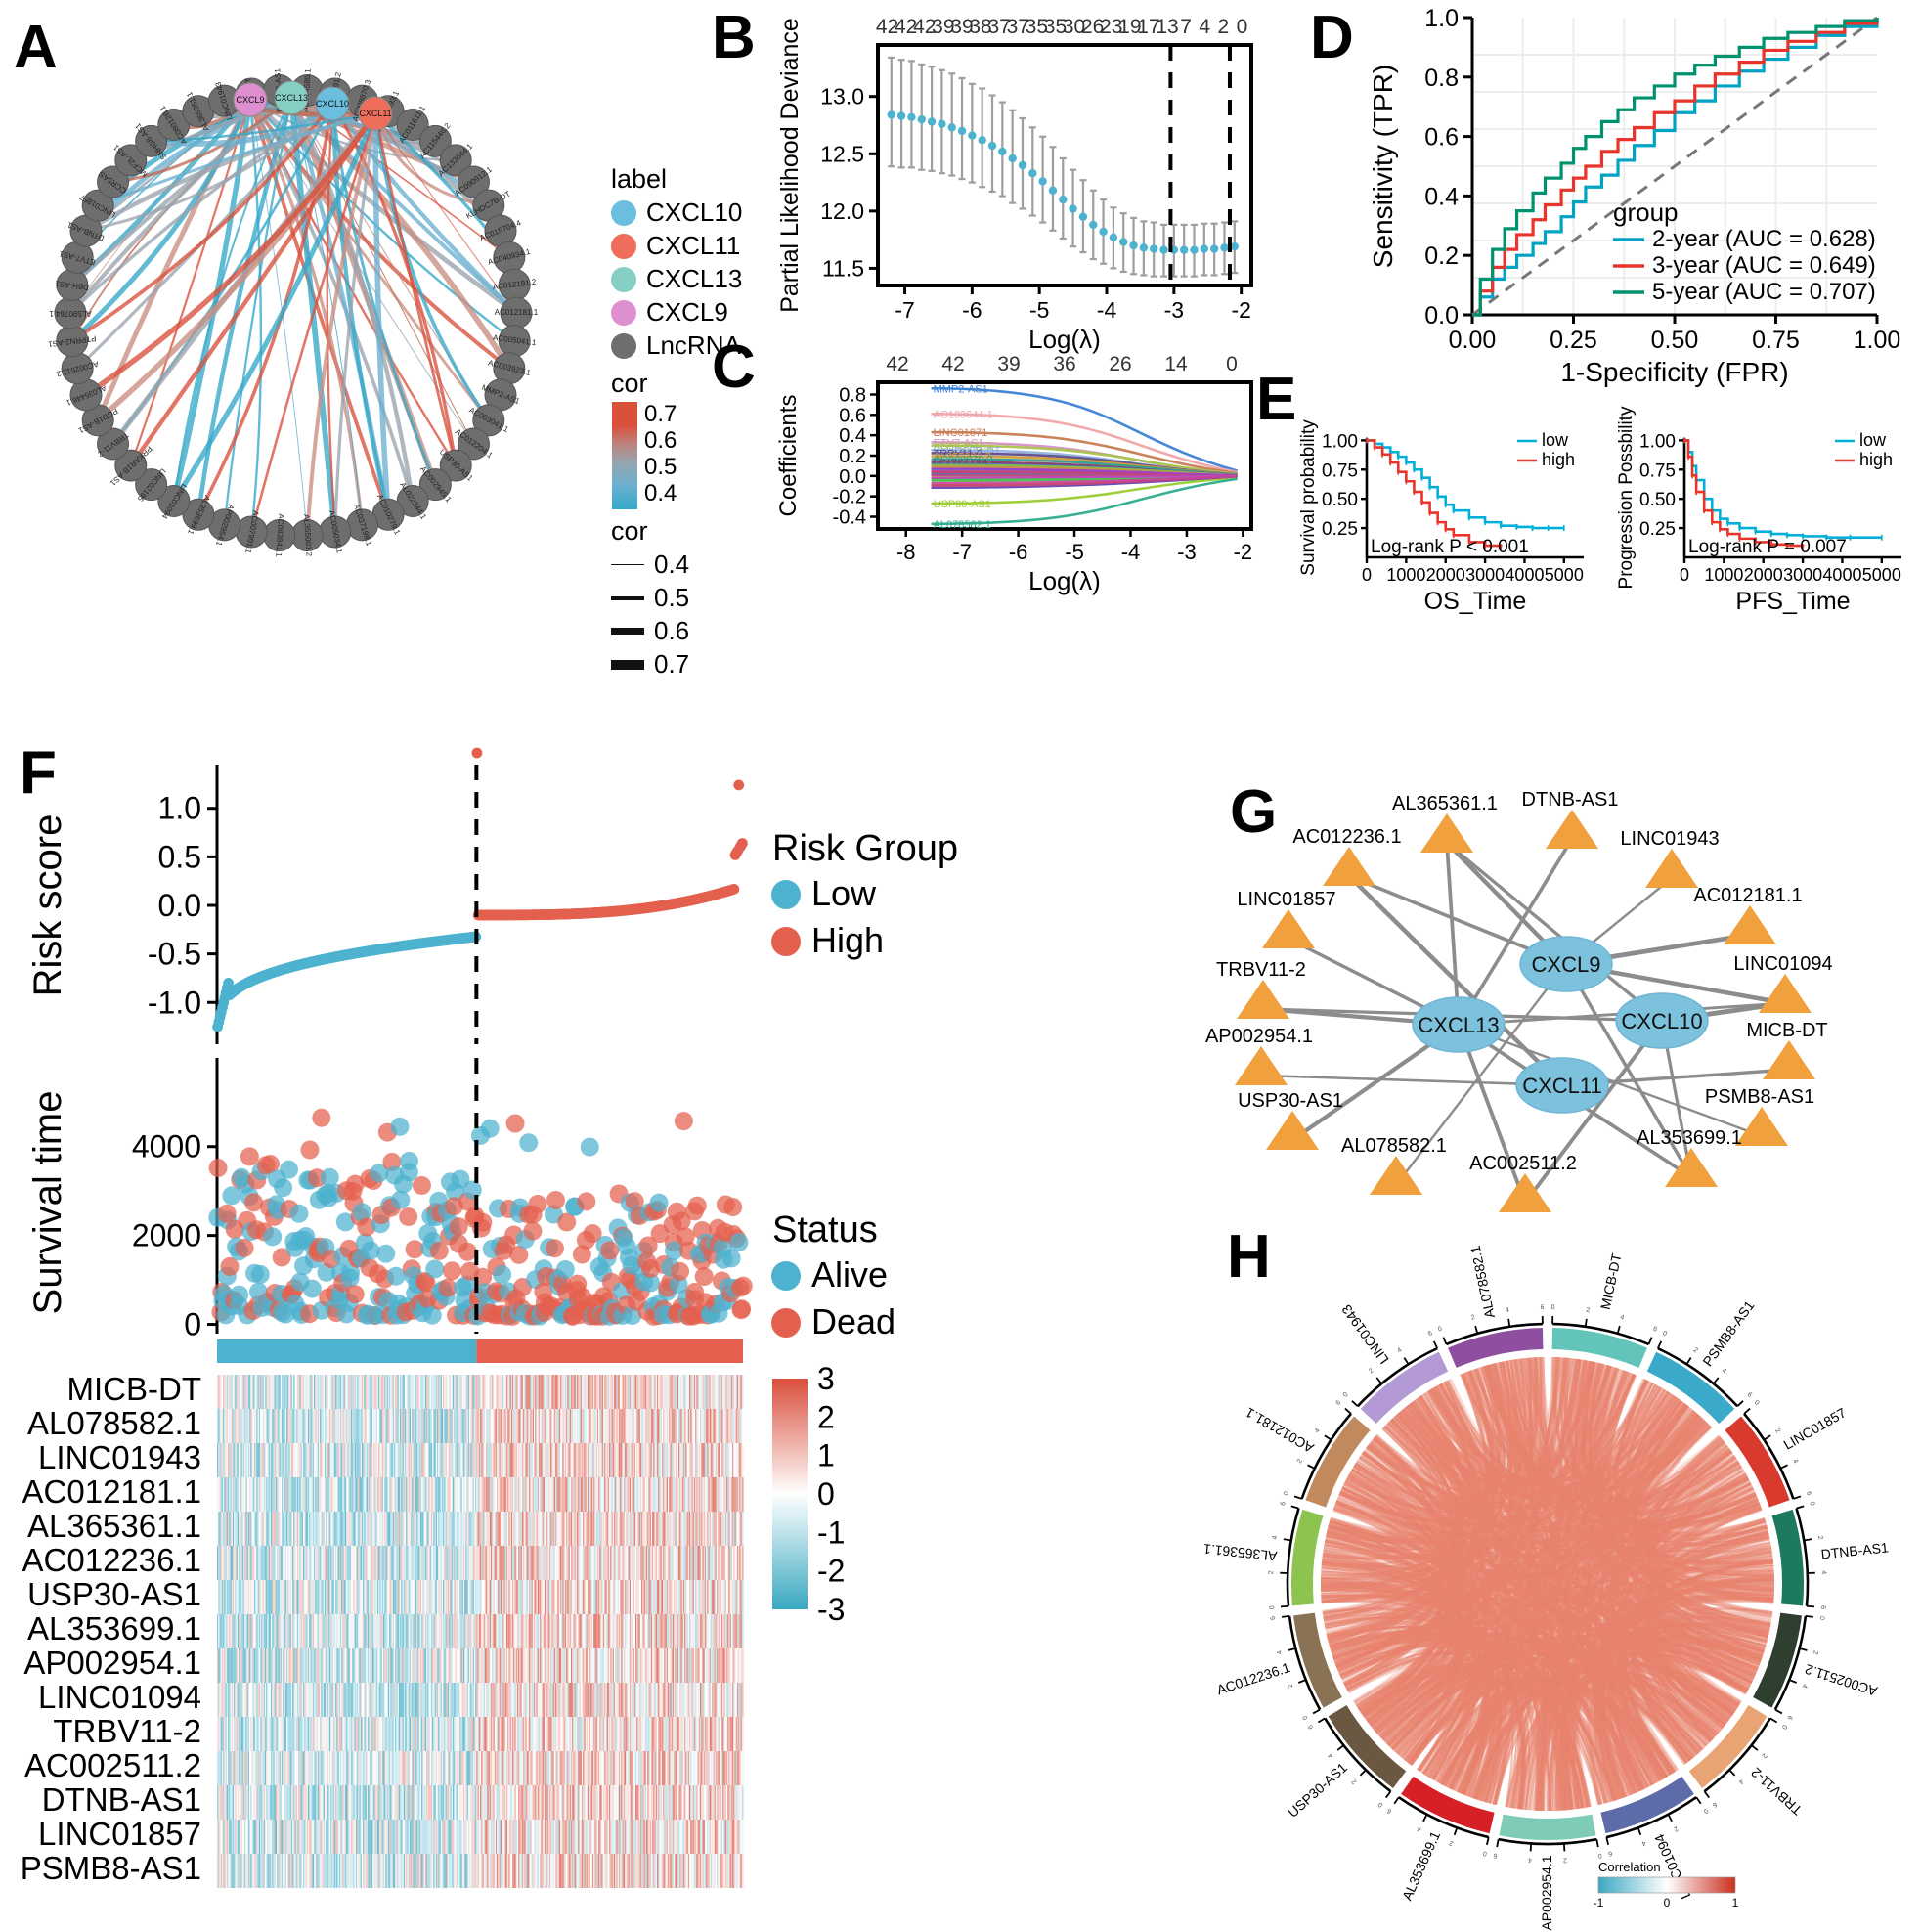 This screenshot has height=1932, width=1921. I want to click on heatmap-row-label: USP30-AS1, so click(114, 1594).